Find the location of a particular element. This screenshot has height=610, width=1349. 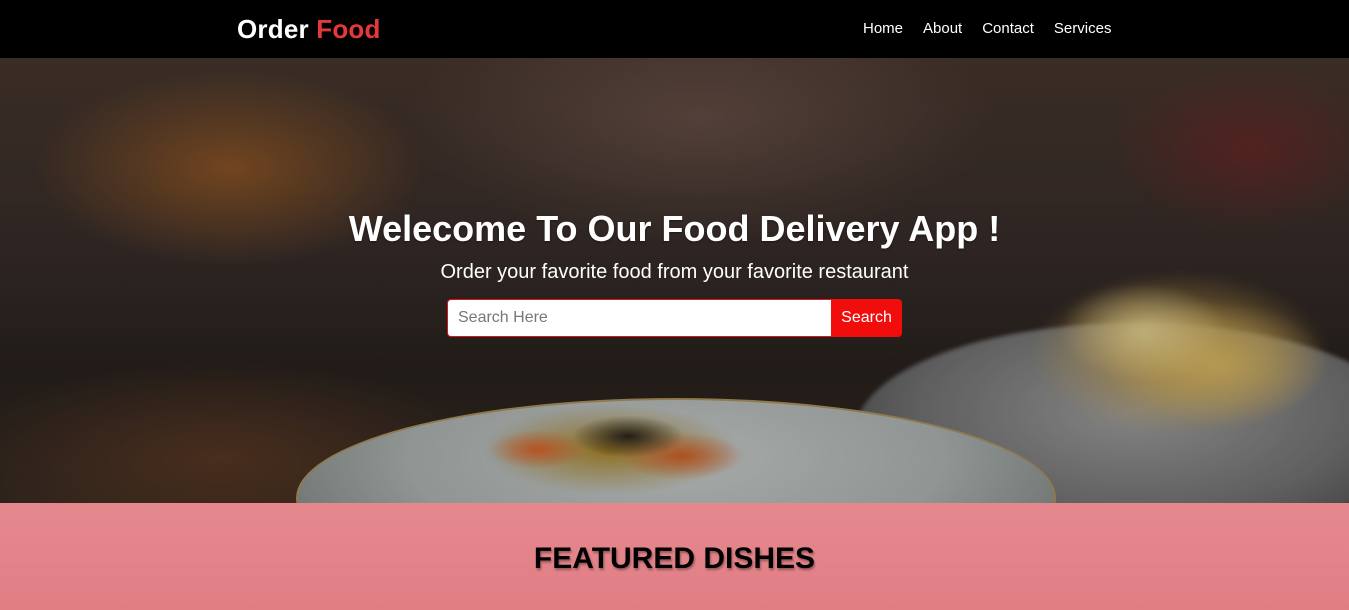

nav-link-services: Services is located at coordinates (1083, 29).